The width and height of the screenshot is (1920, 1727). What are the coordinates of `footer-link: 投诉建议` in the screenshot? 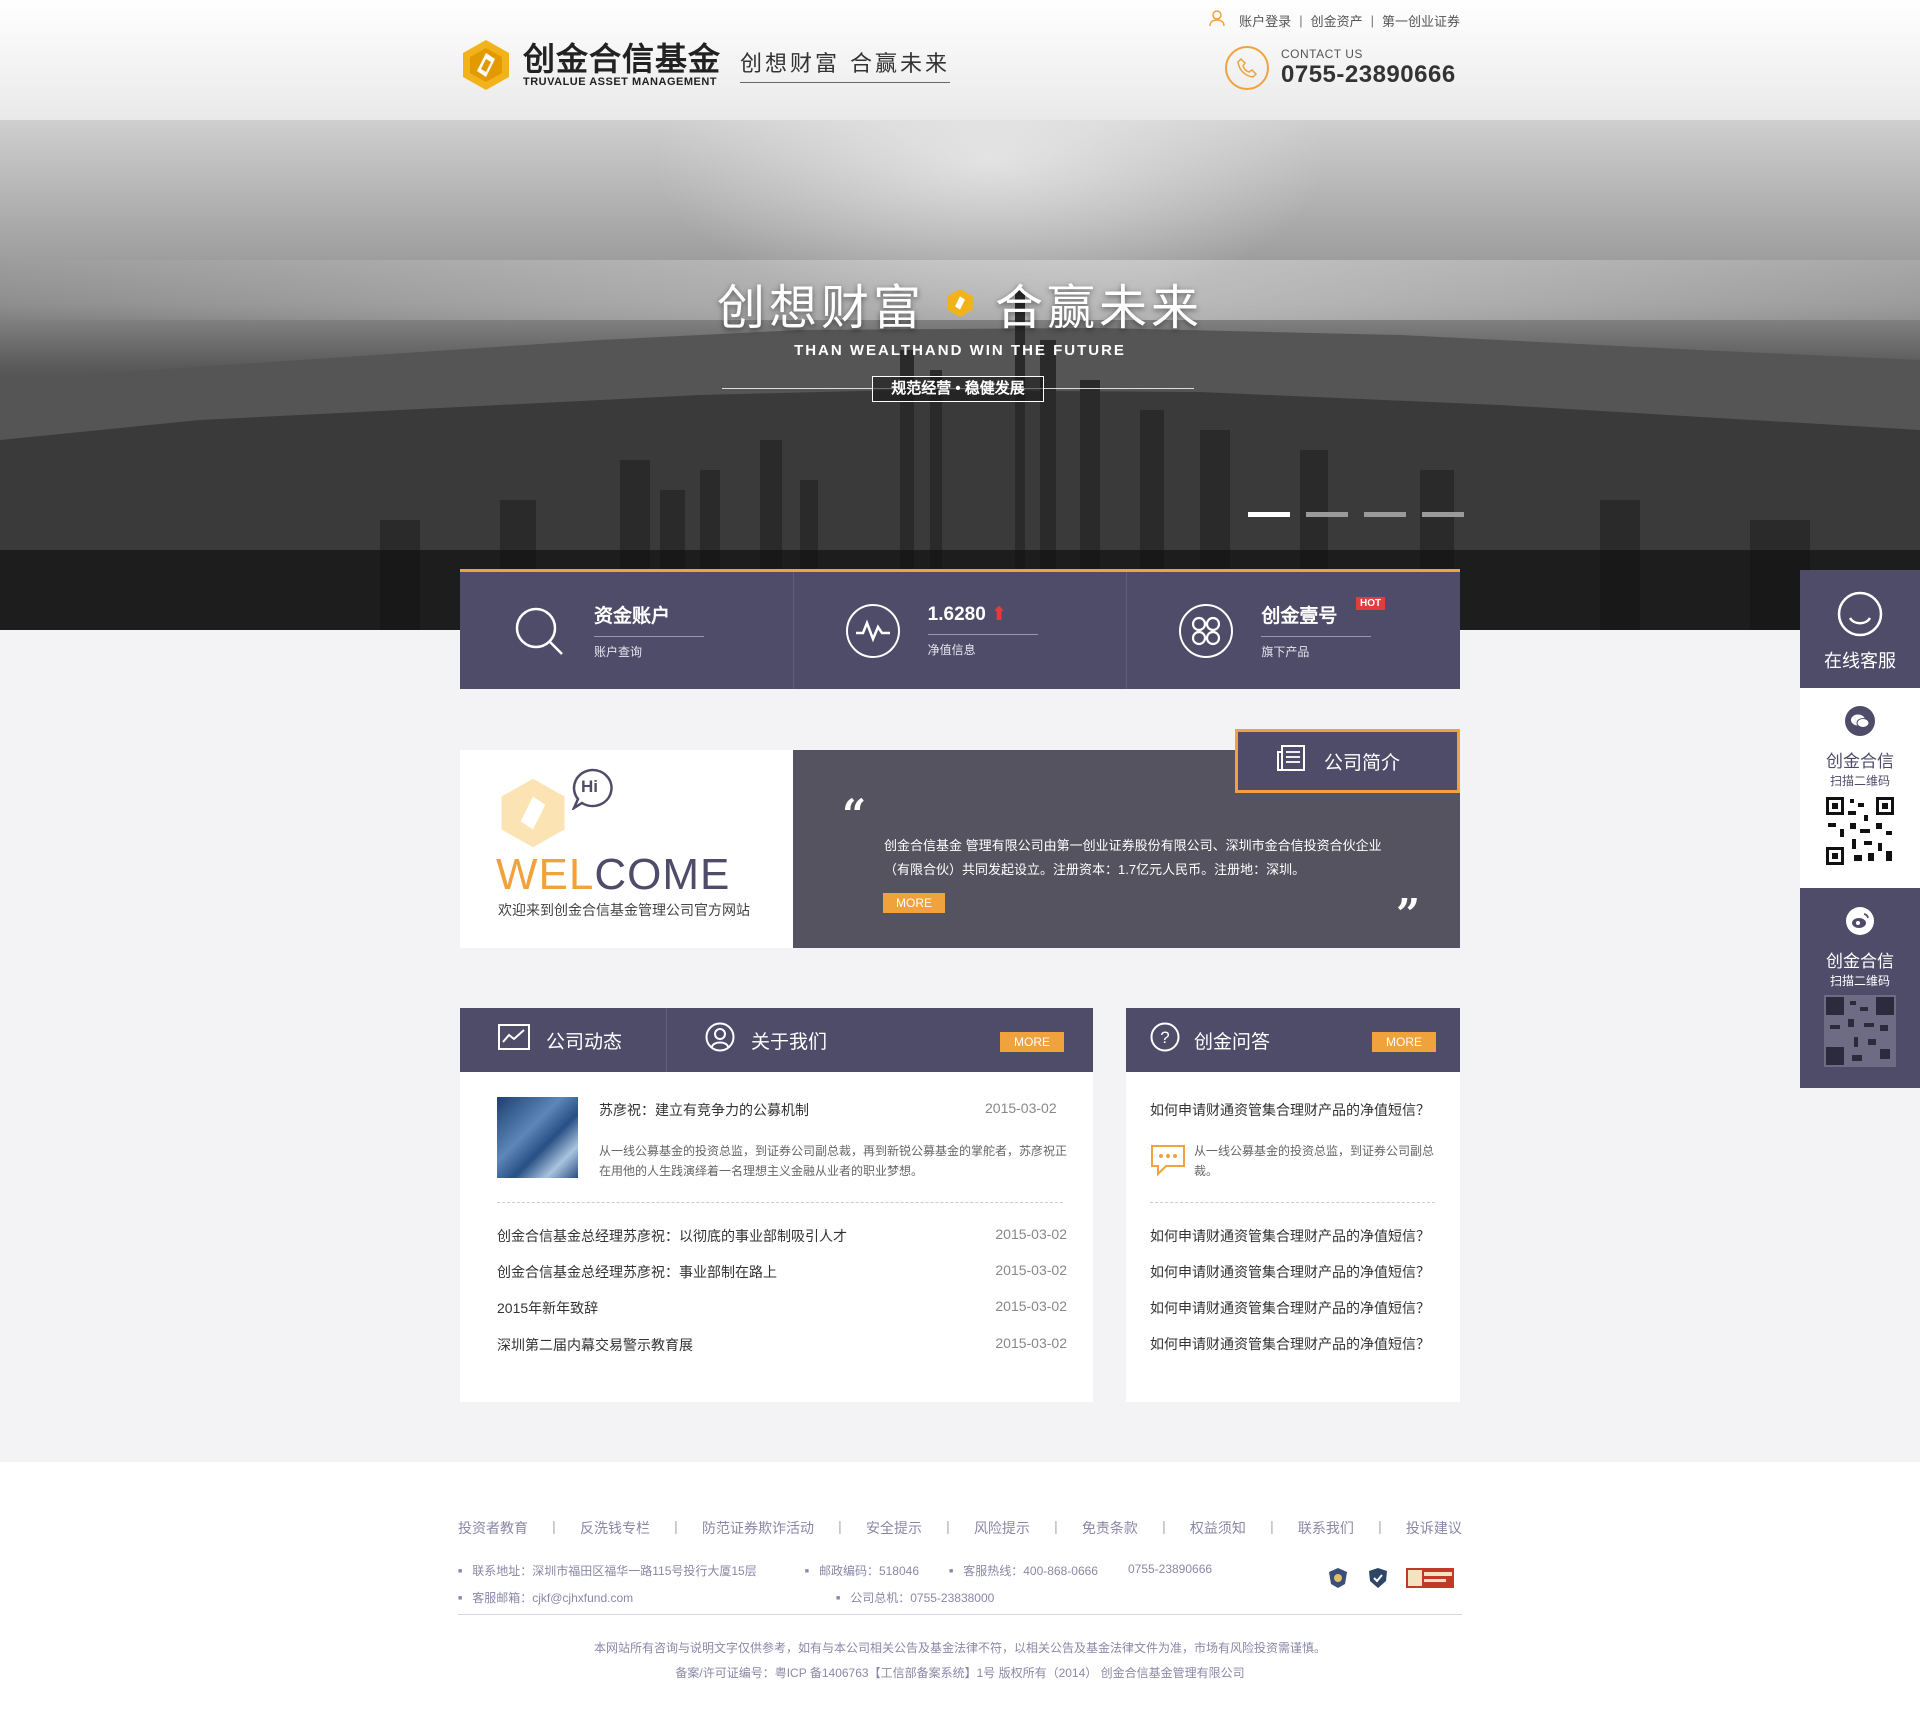 It's located at (1434, 1528).